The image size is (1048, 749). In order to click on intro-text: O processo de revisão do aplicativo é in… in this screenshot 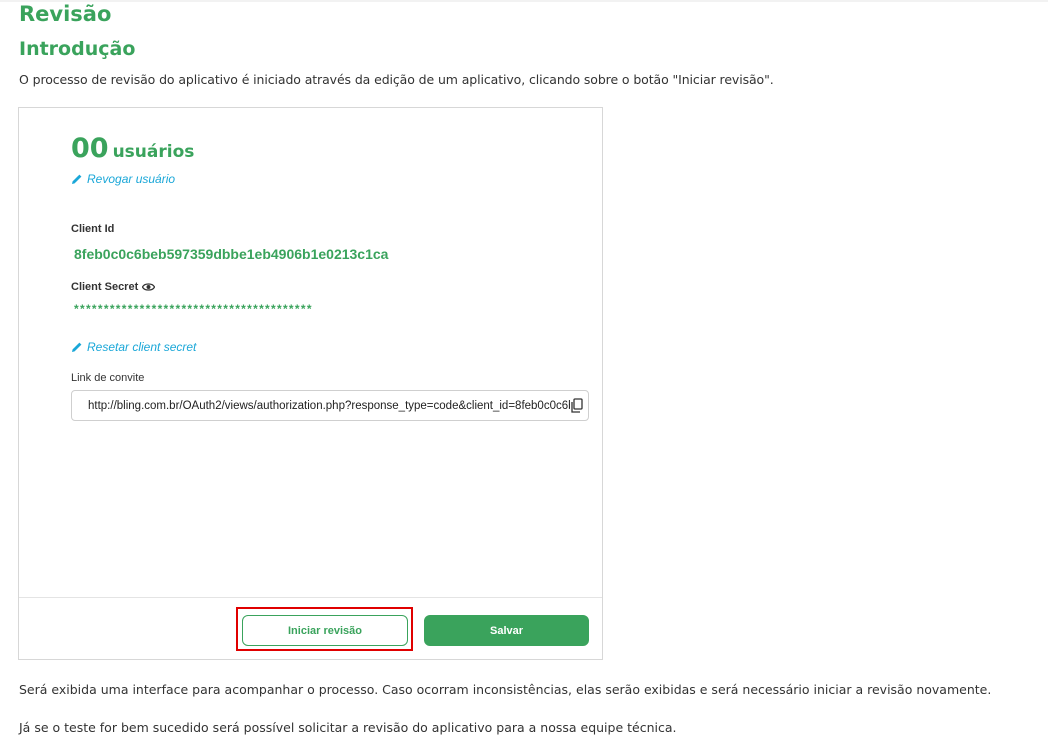, I will do `click(396, 79)`.